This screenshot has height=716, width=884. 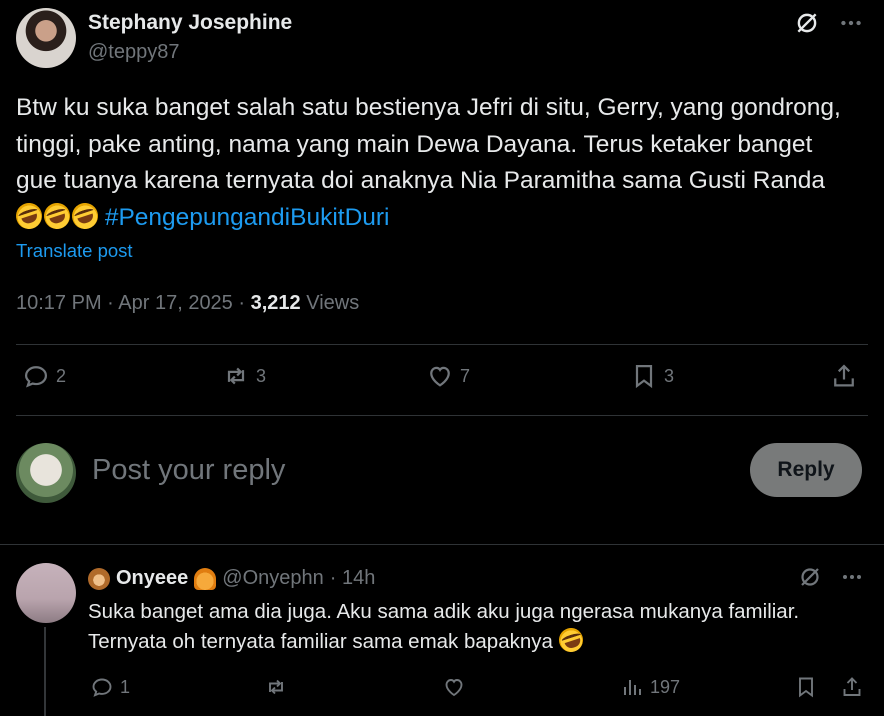 I want to click on reply-timestamp: · 14h, so click(x=353, y=578).